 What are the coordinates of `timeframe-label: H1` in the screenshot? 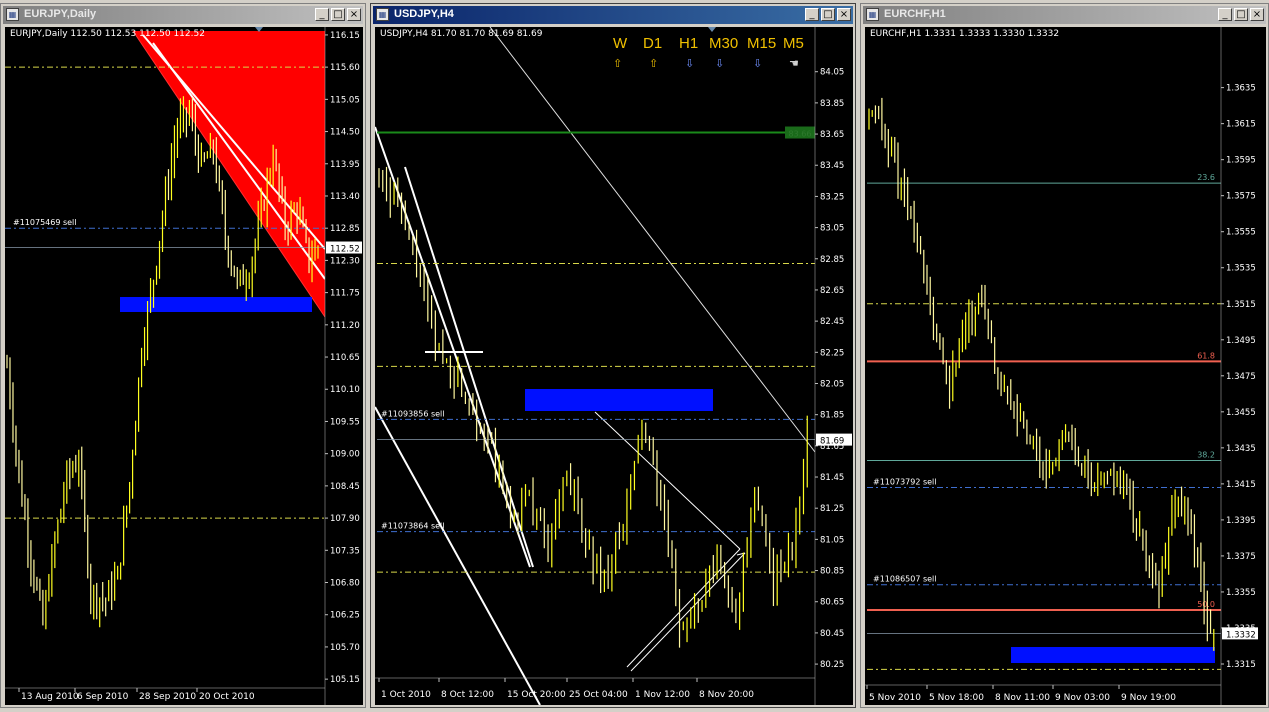 It's located at (689, 43).